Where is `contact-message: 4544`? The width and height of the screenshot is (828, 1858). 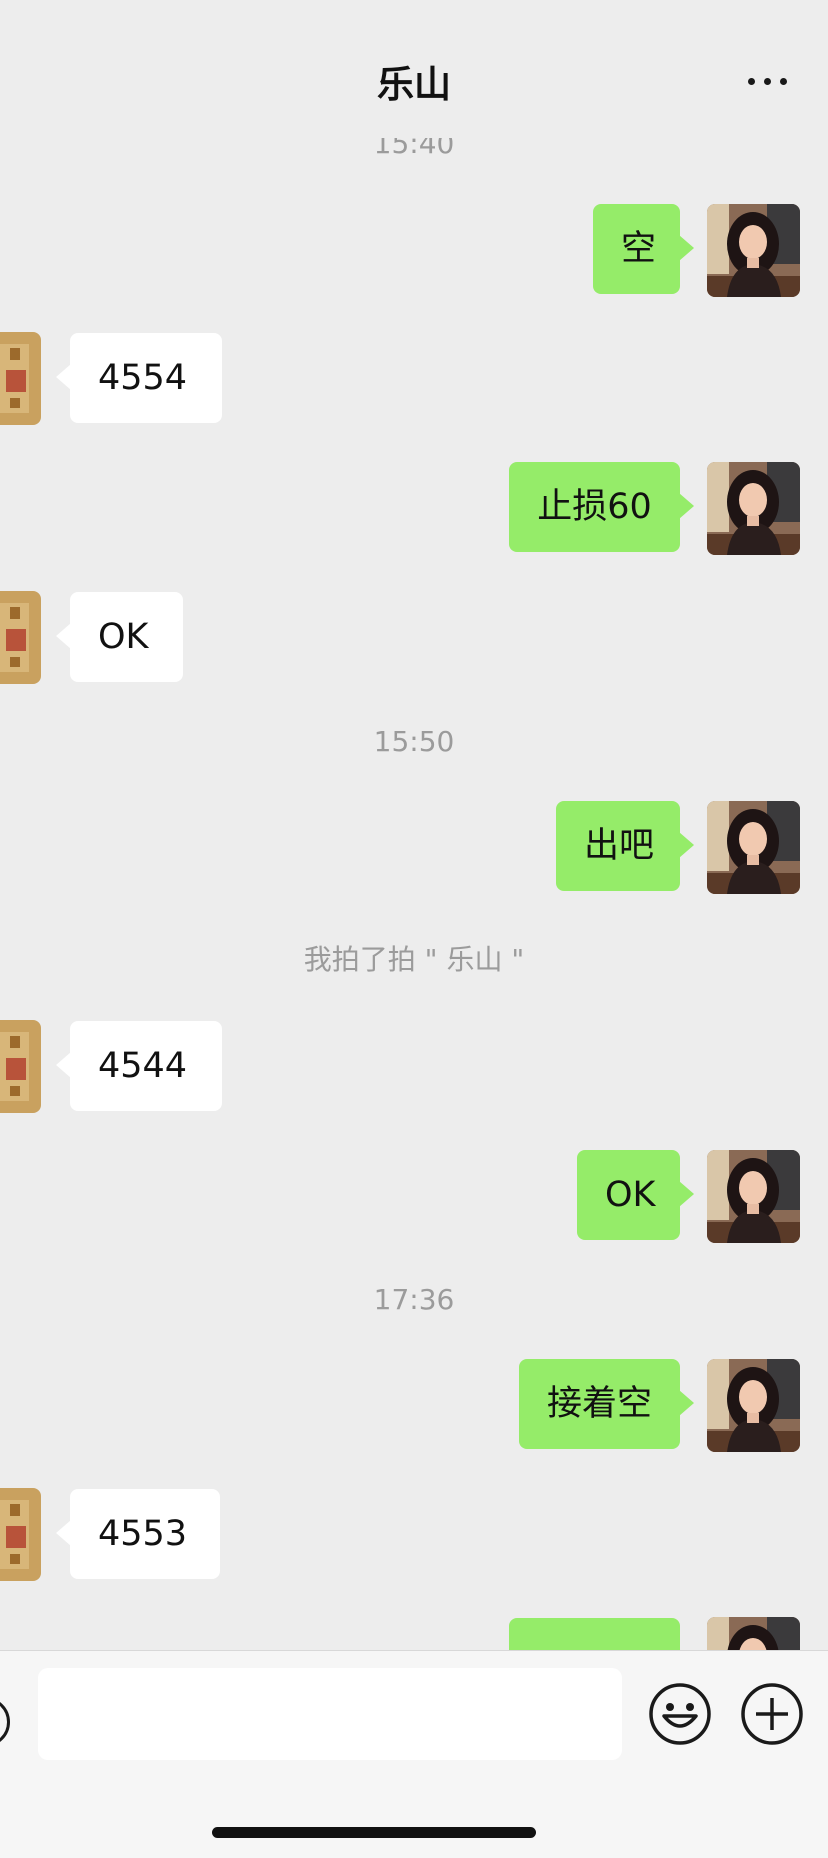 contact-message: 4544 is located at coordinates (139, 1066).